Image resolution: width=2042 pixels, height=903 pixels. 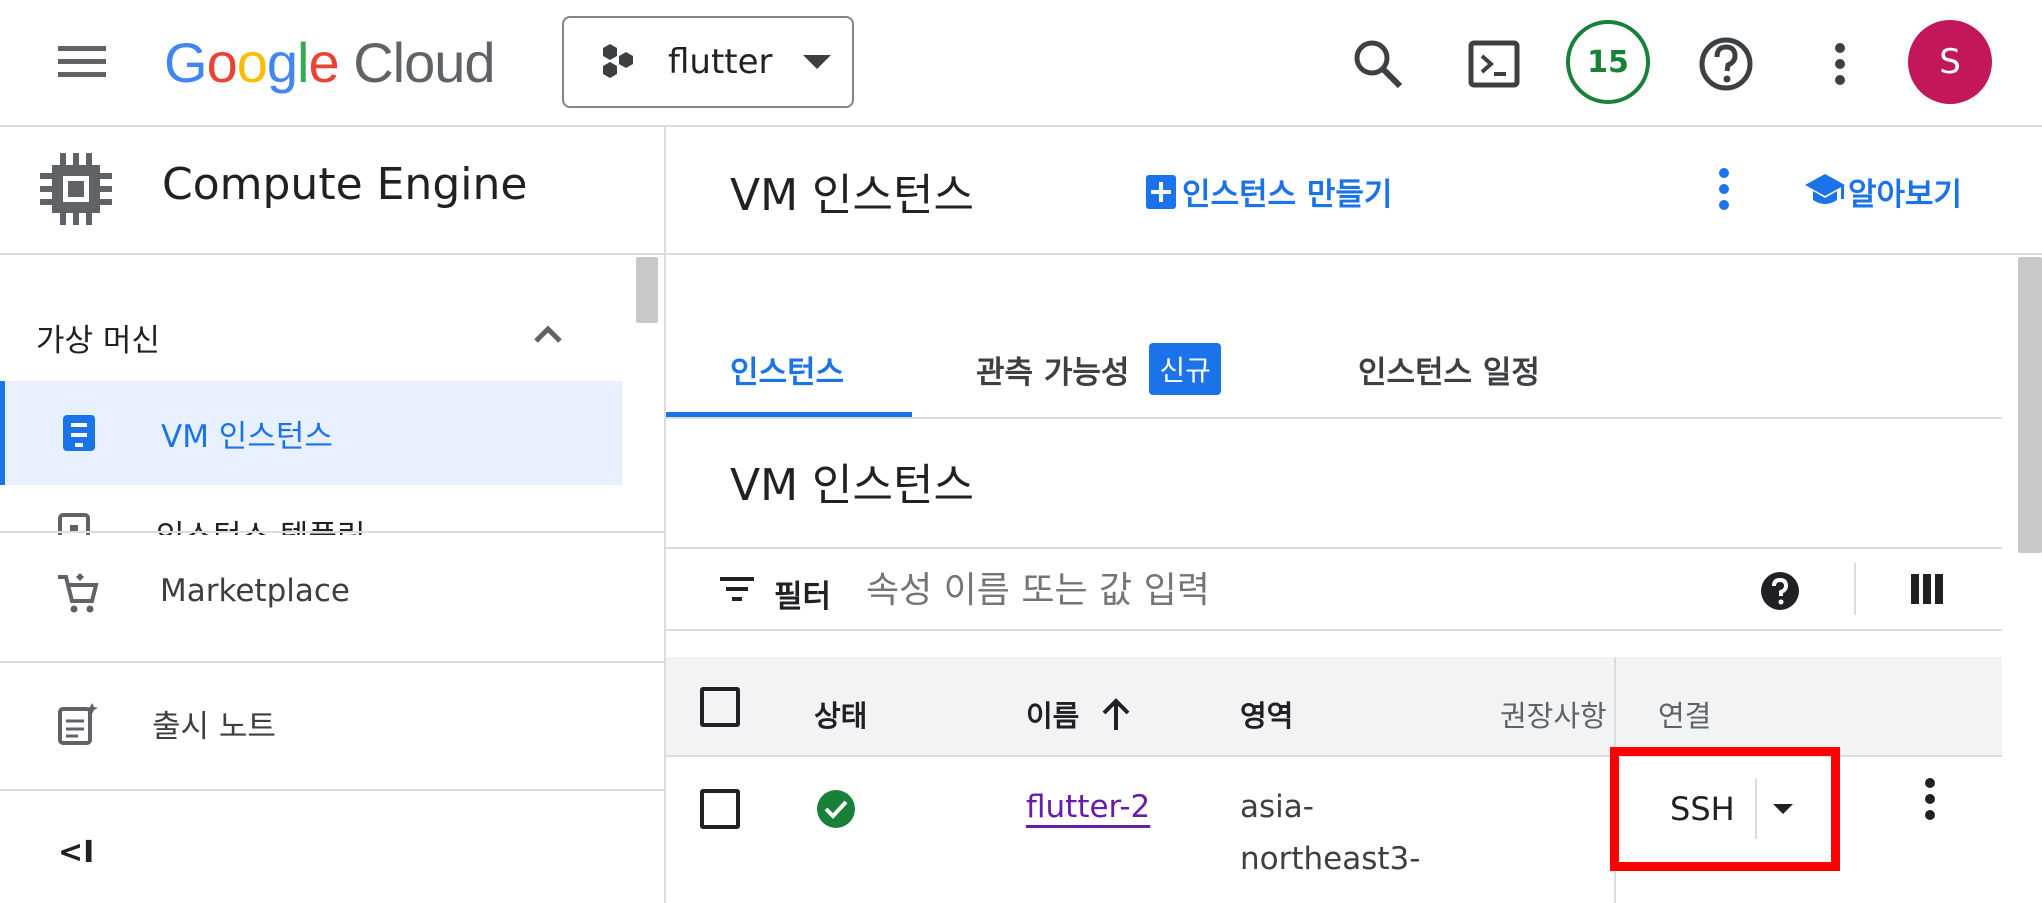 I want to click on column-name-label: 이름, so click(x=1053, y=716).